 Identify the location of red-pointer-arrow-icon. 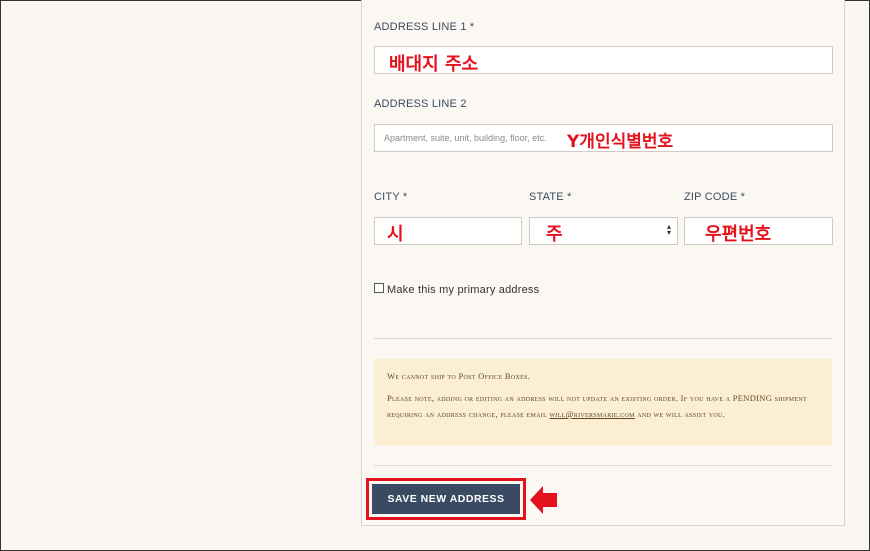
(543, 500).